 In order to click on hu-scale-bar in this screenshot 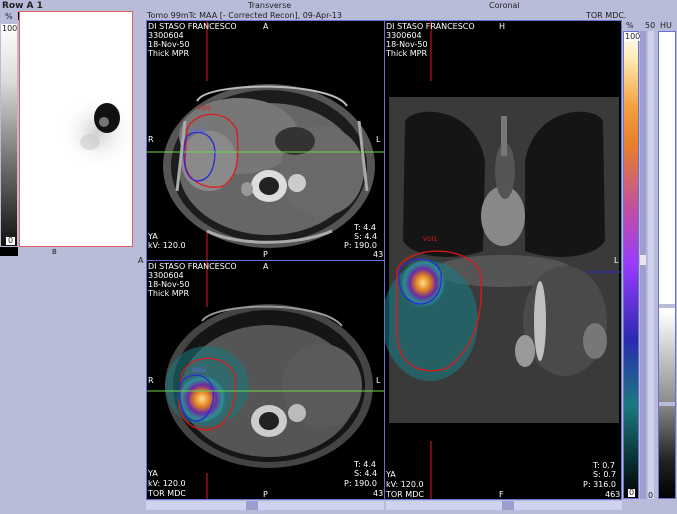, I will do `click(667, 265)`.